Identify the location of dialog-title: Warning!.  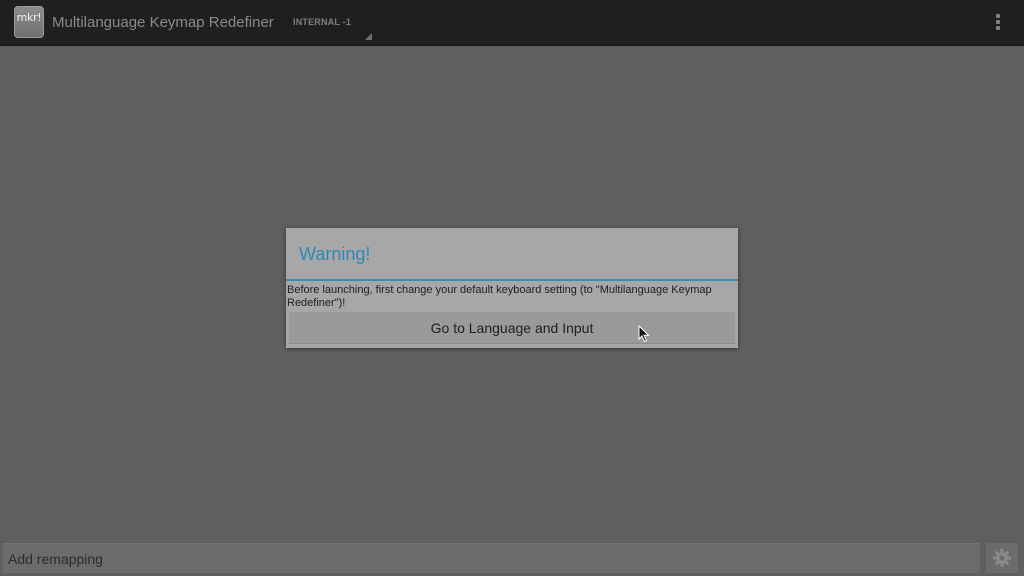
(335, 254).